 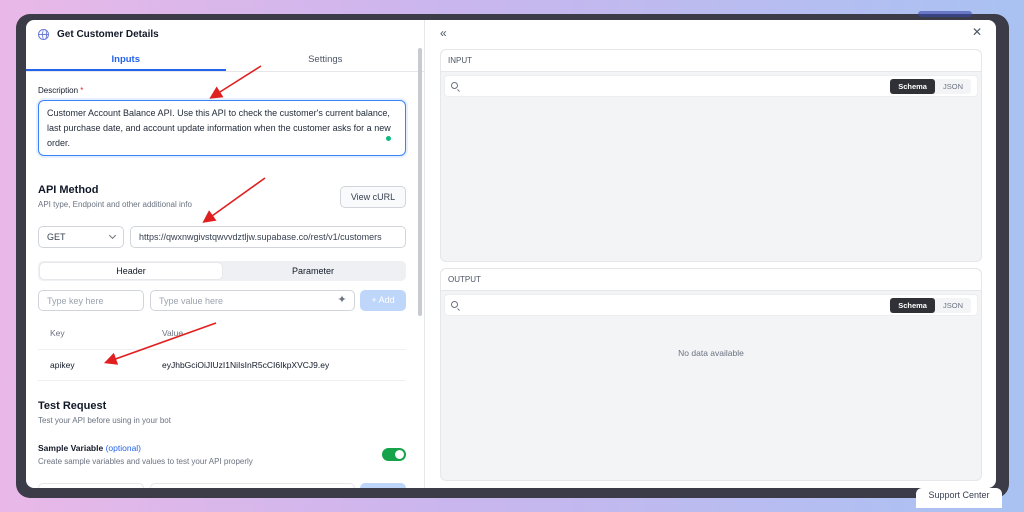 I want to click on test-request-subtitle: Test your API before using in your bot, so click(x=104, y=420).